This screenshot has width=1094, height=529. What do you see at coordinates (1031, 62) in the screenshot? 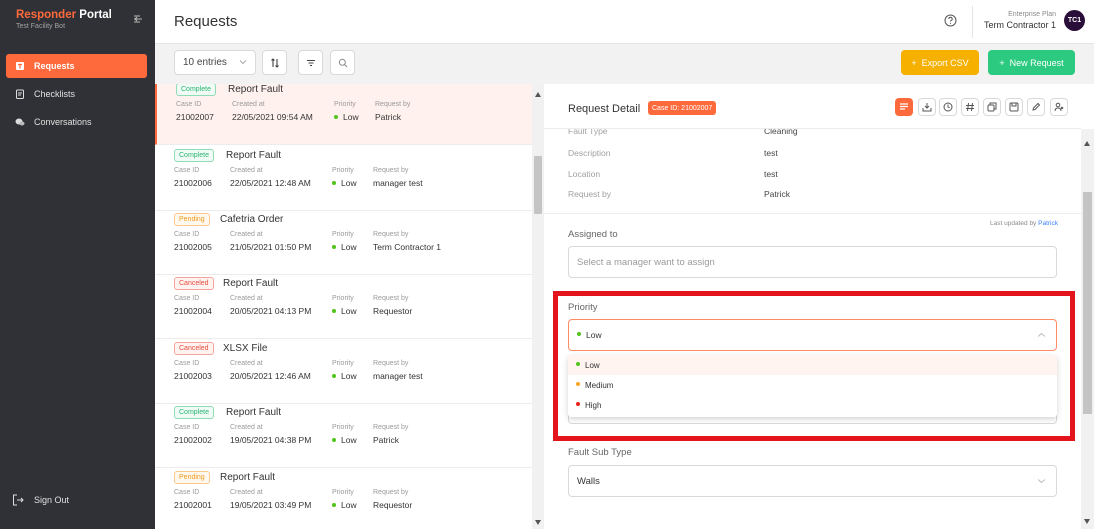
I see `new-request-button: + New Request` at bounding box center [1031, 62].